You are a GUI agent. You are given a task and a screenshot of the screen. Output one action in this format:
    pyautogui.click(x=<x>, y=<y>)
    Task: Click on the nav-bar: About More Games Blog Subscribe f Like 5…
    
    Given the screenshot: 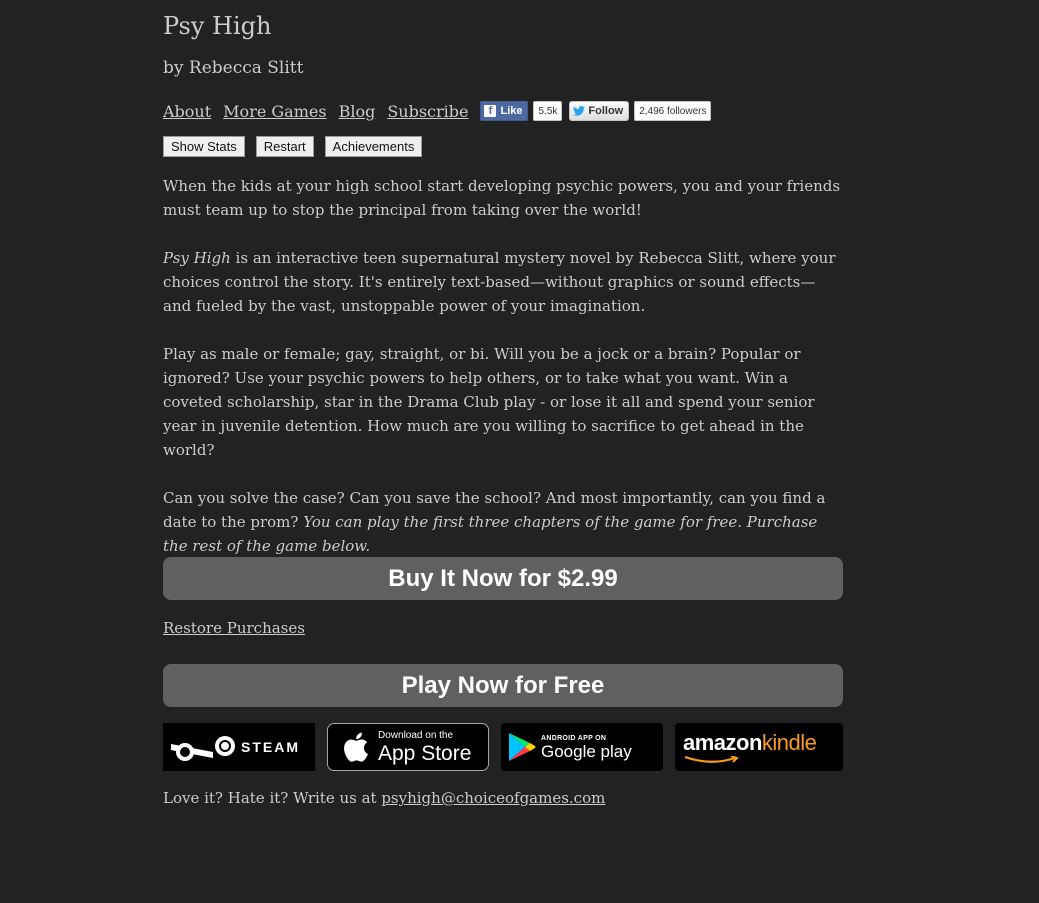 What is the action you would take?
    pyautogui.click(x=437, y=111)
    